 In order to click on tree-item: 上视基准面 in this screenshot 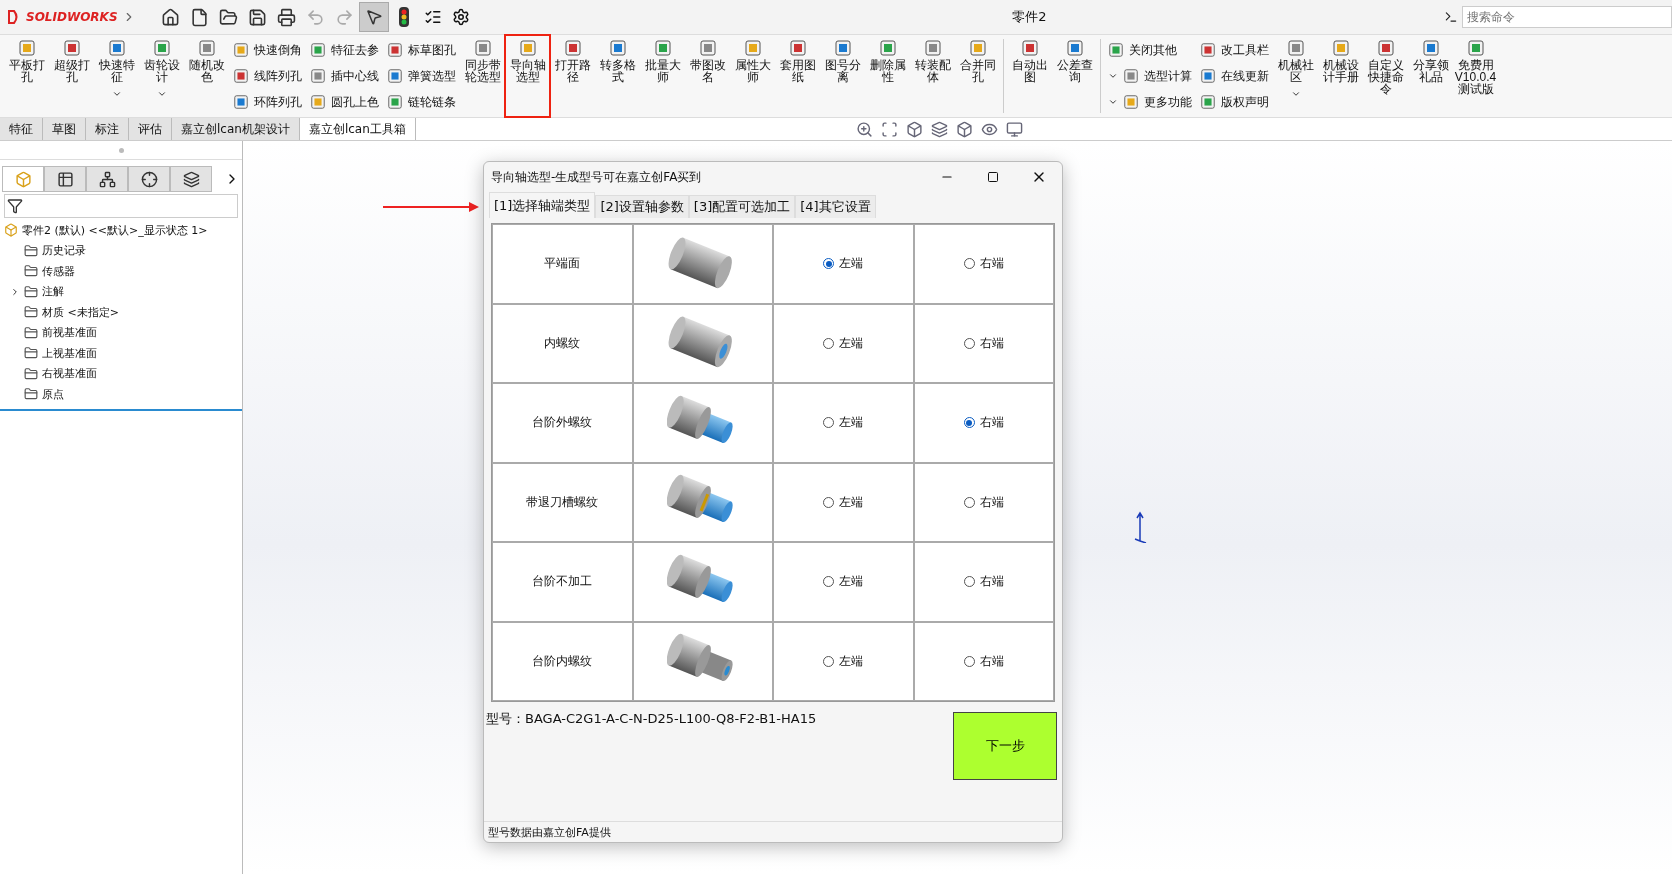, I will do `click(121, 353)`.